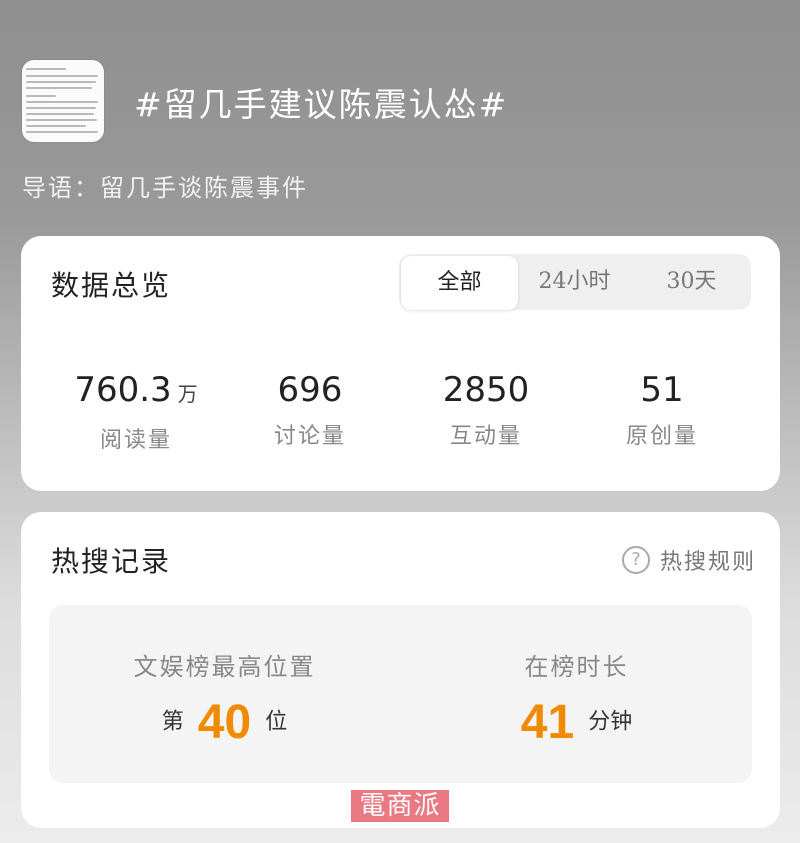 The width and height of the screenshot is (800, 843). Describe the element at coordinates (310, 390) in the screenshot. I see `stat-discussions-value: 696` at that location.